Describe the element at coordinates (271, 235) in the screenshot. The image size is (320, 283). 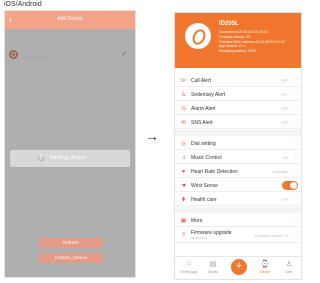
I see `settings-row-value: Firmware version: V9` at that location.